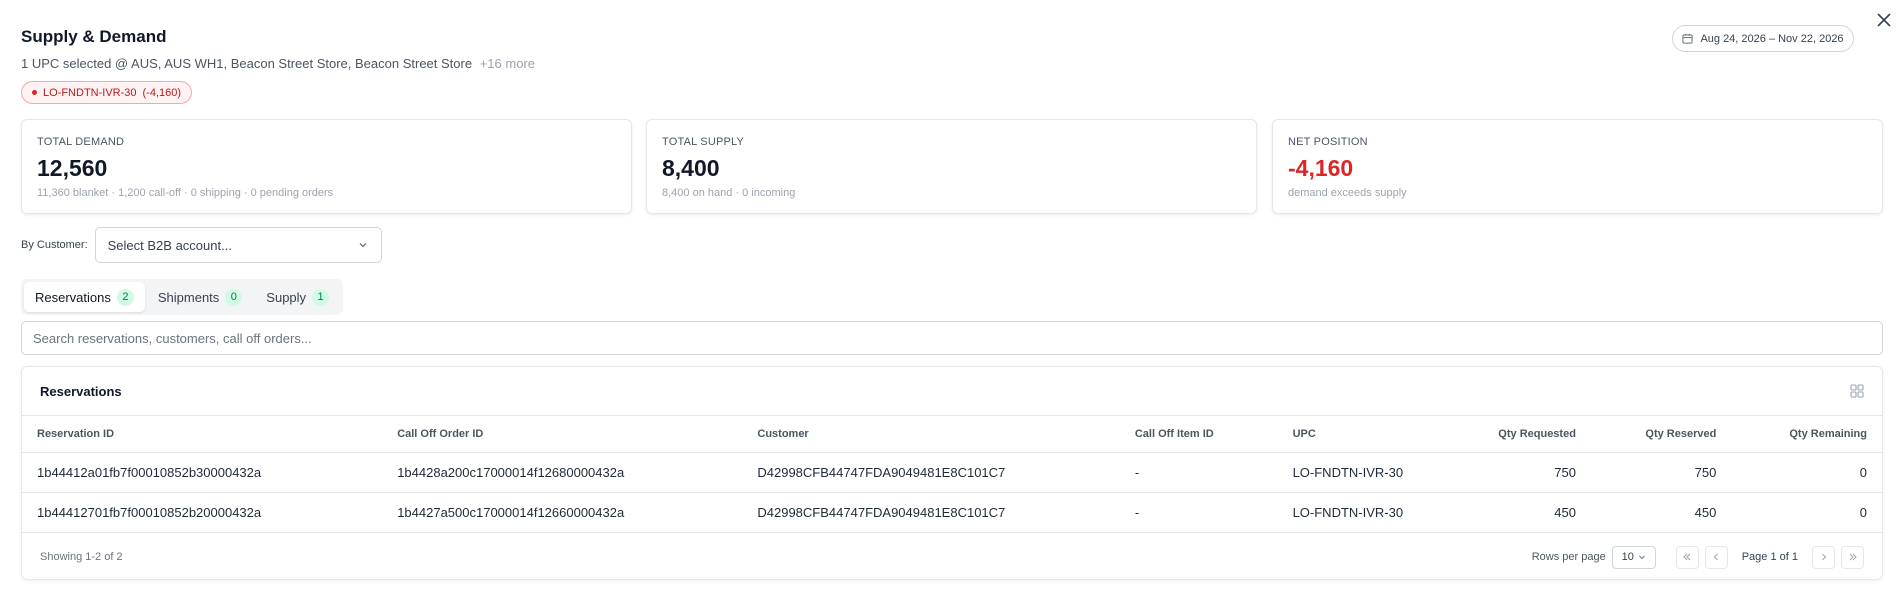 This screenshot has width=1897, height=615. What do you see at coordinates (1198, 434) in the screenshot?
I see `column-header: Call Off Item ID` at bounding box center [1198, 434].